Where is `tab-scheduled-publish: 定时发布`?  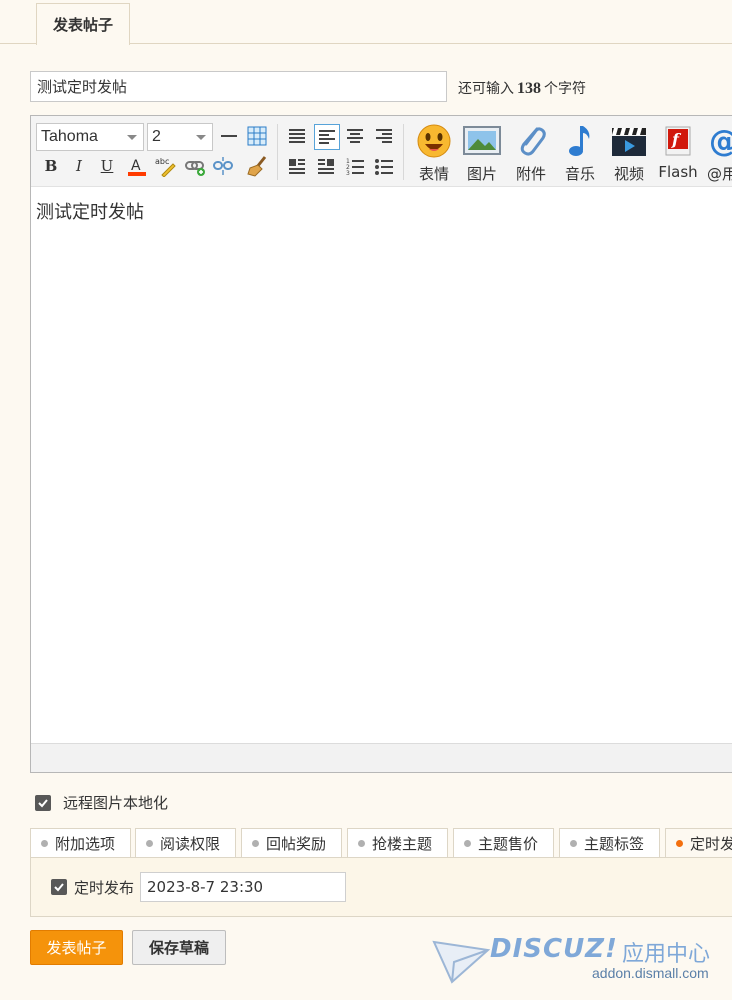 tab-scheduled-publish: 定时发布 is located at coordinates (698, 843).